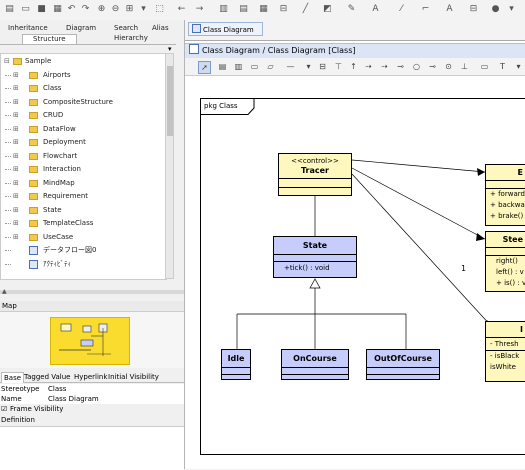 The image size is (525, 470). I want to click on class-outofcourse: OutOfCourse, so click(403, 364).